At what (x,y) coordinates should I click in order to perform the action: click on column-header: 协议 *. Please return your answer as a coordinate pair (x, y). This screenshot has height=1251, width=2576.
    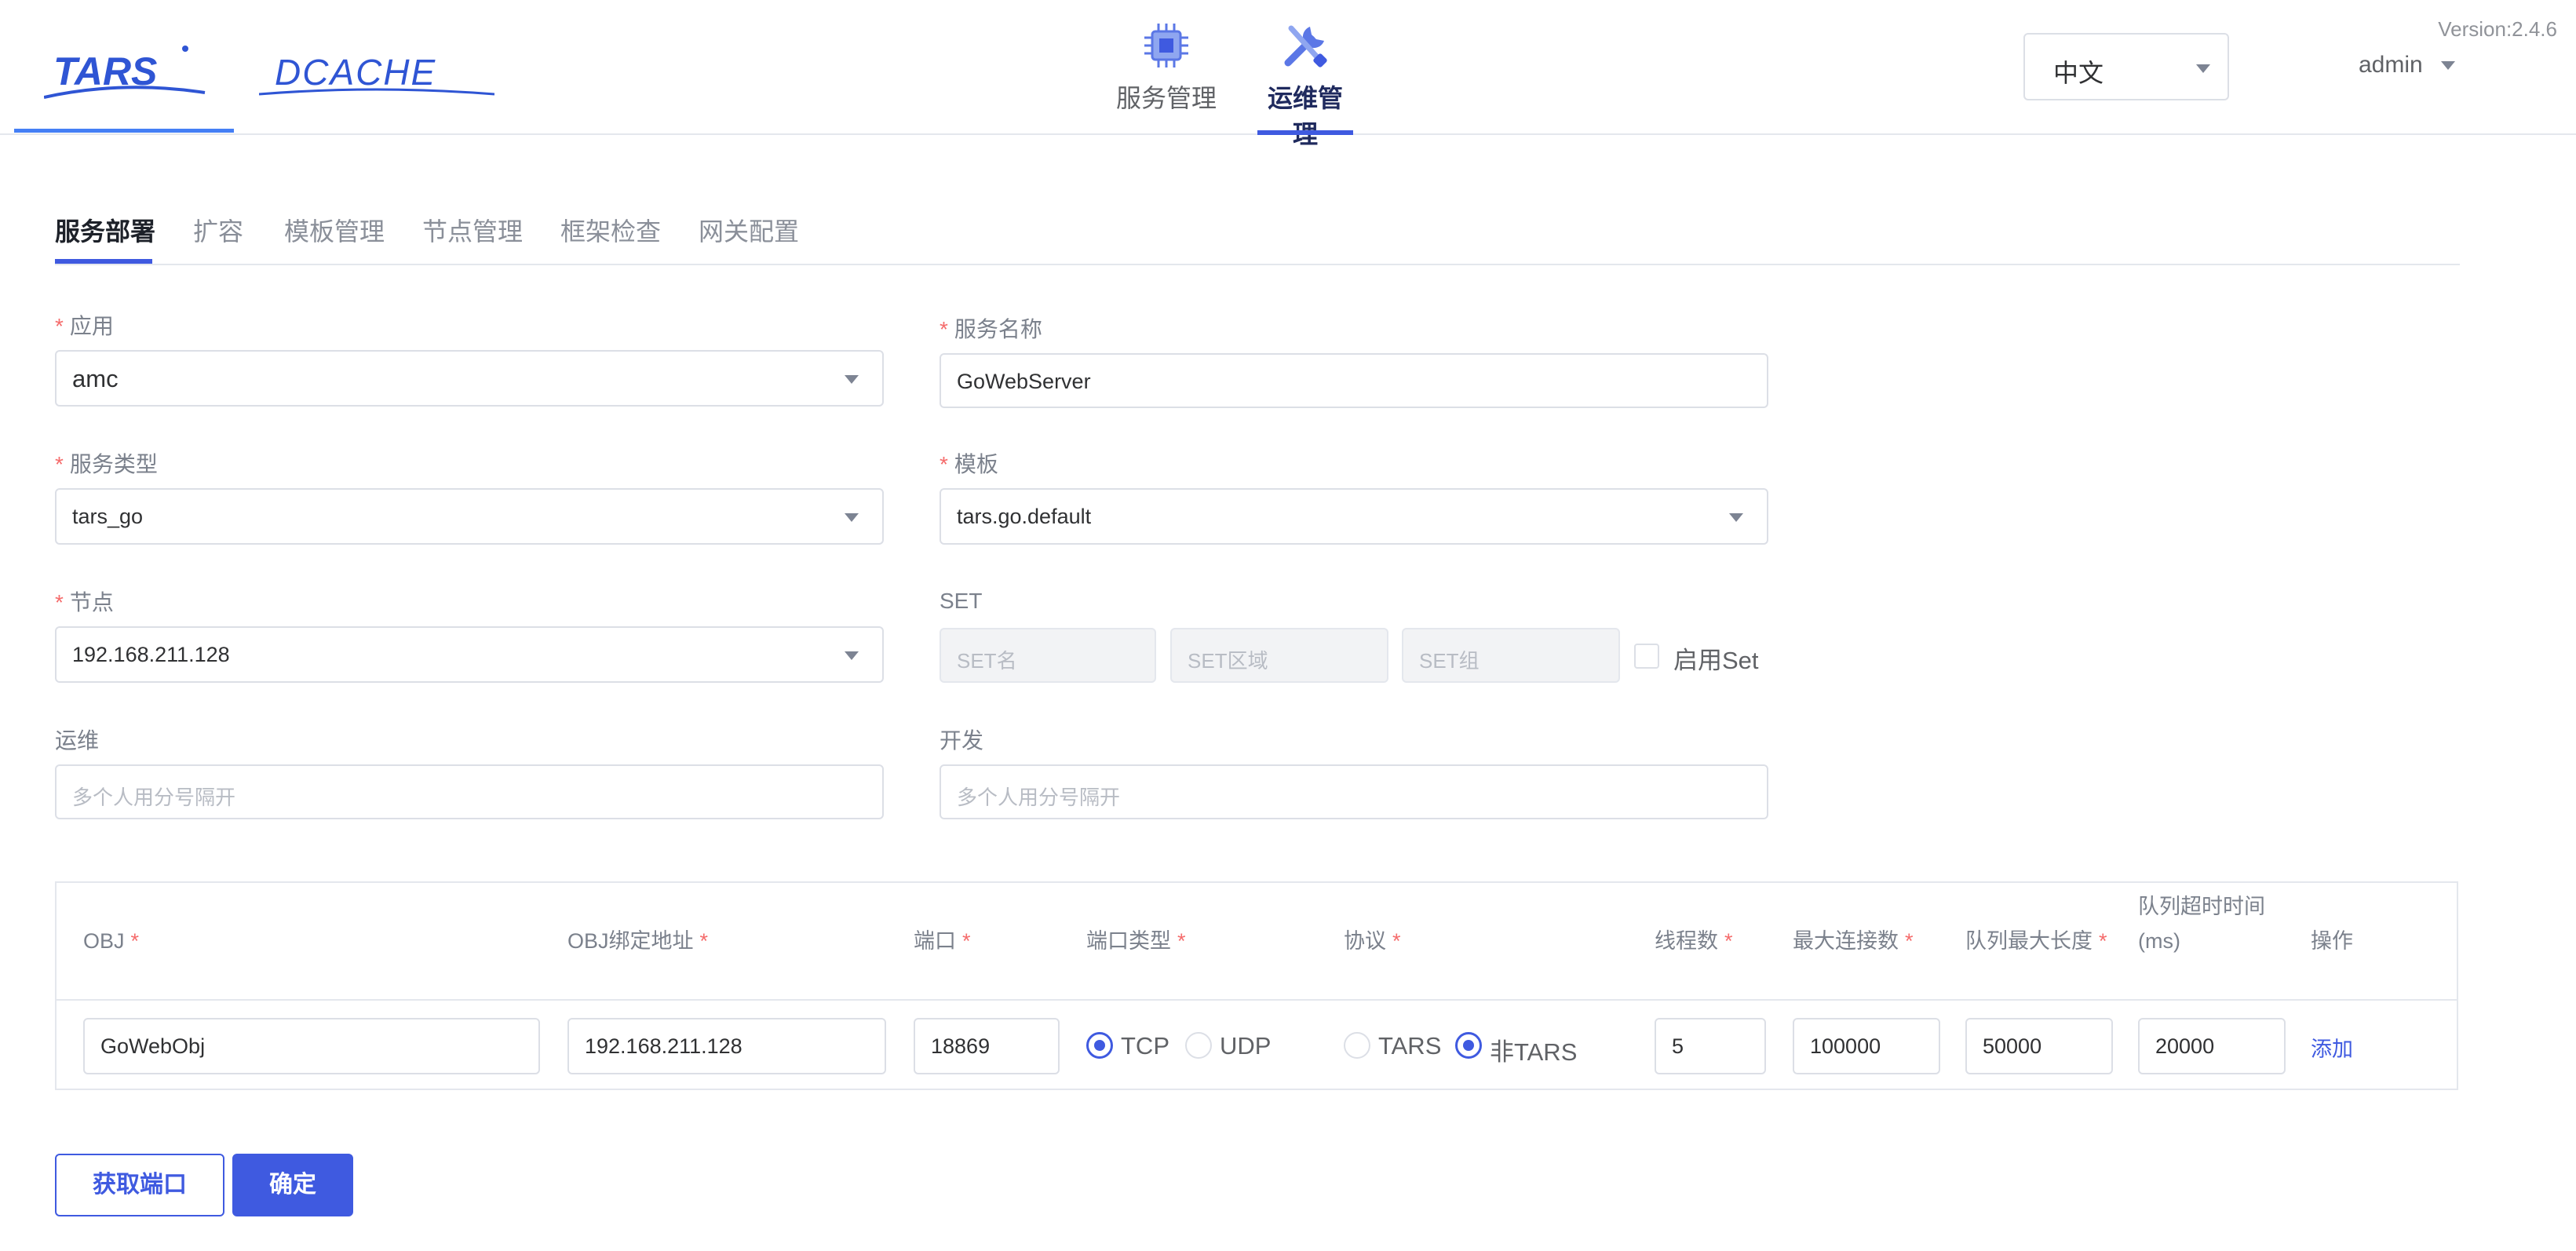
    Looking at the image, I should click on (1372, 941).